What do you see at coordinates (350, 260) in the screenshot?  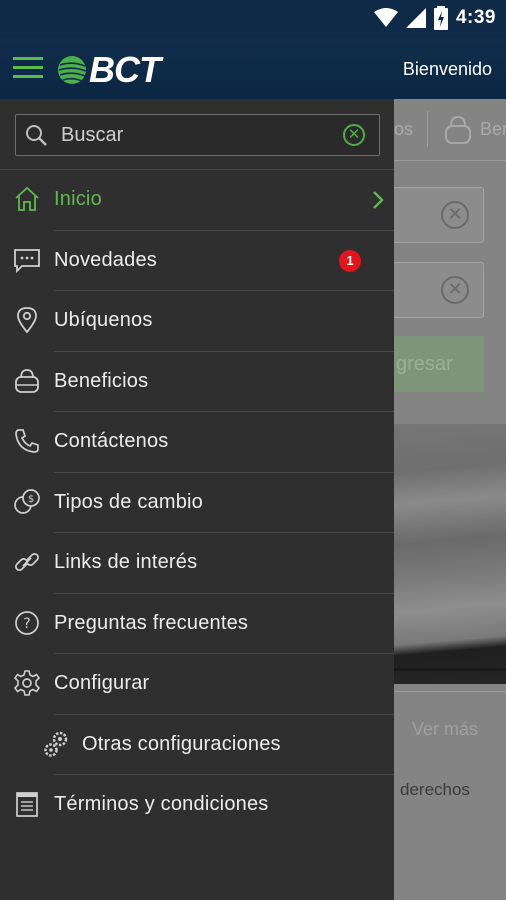 I see `notification-badge: 1` at bounding box center [350, 260].